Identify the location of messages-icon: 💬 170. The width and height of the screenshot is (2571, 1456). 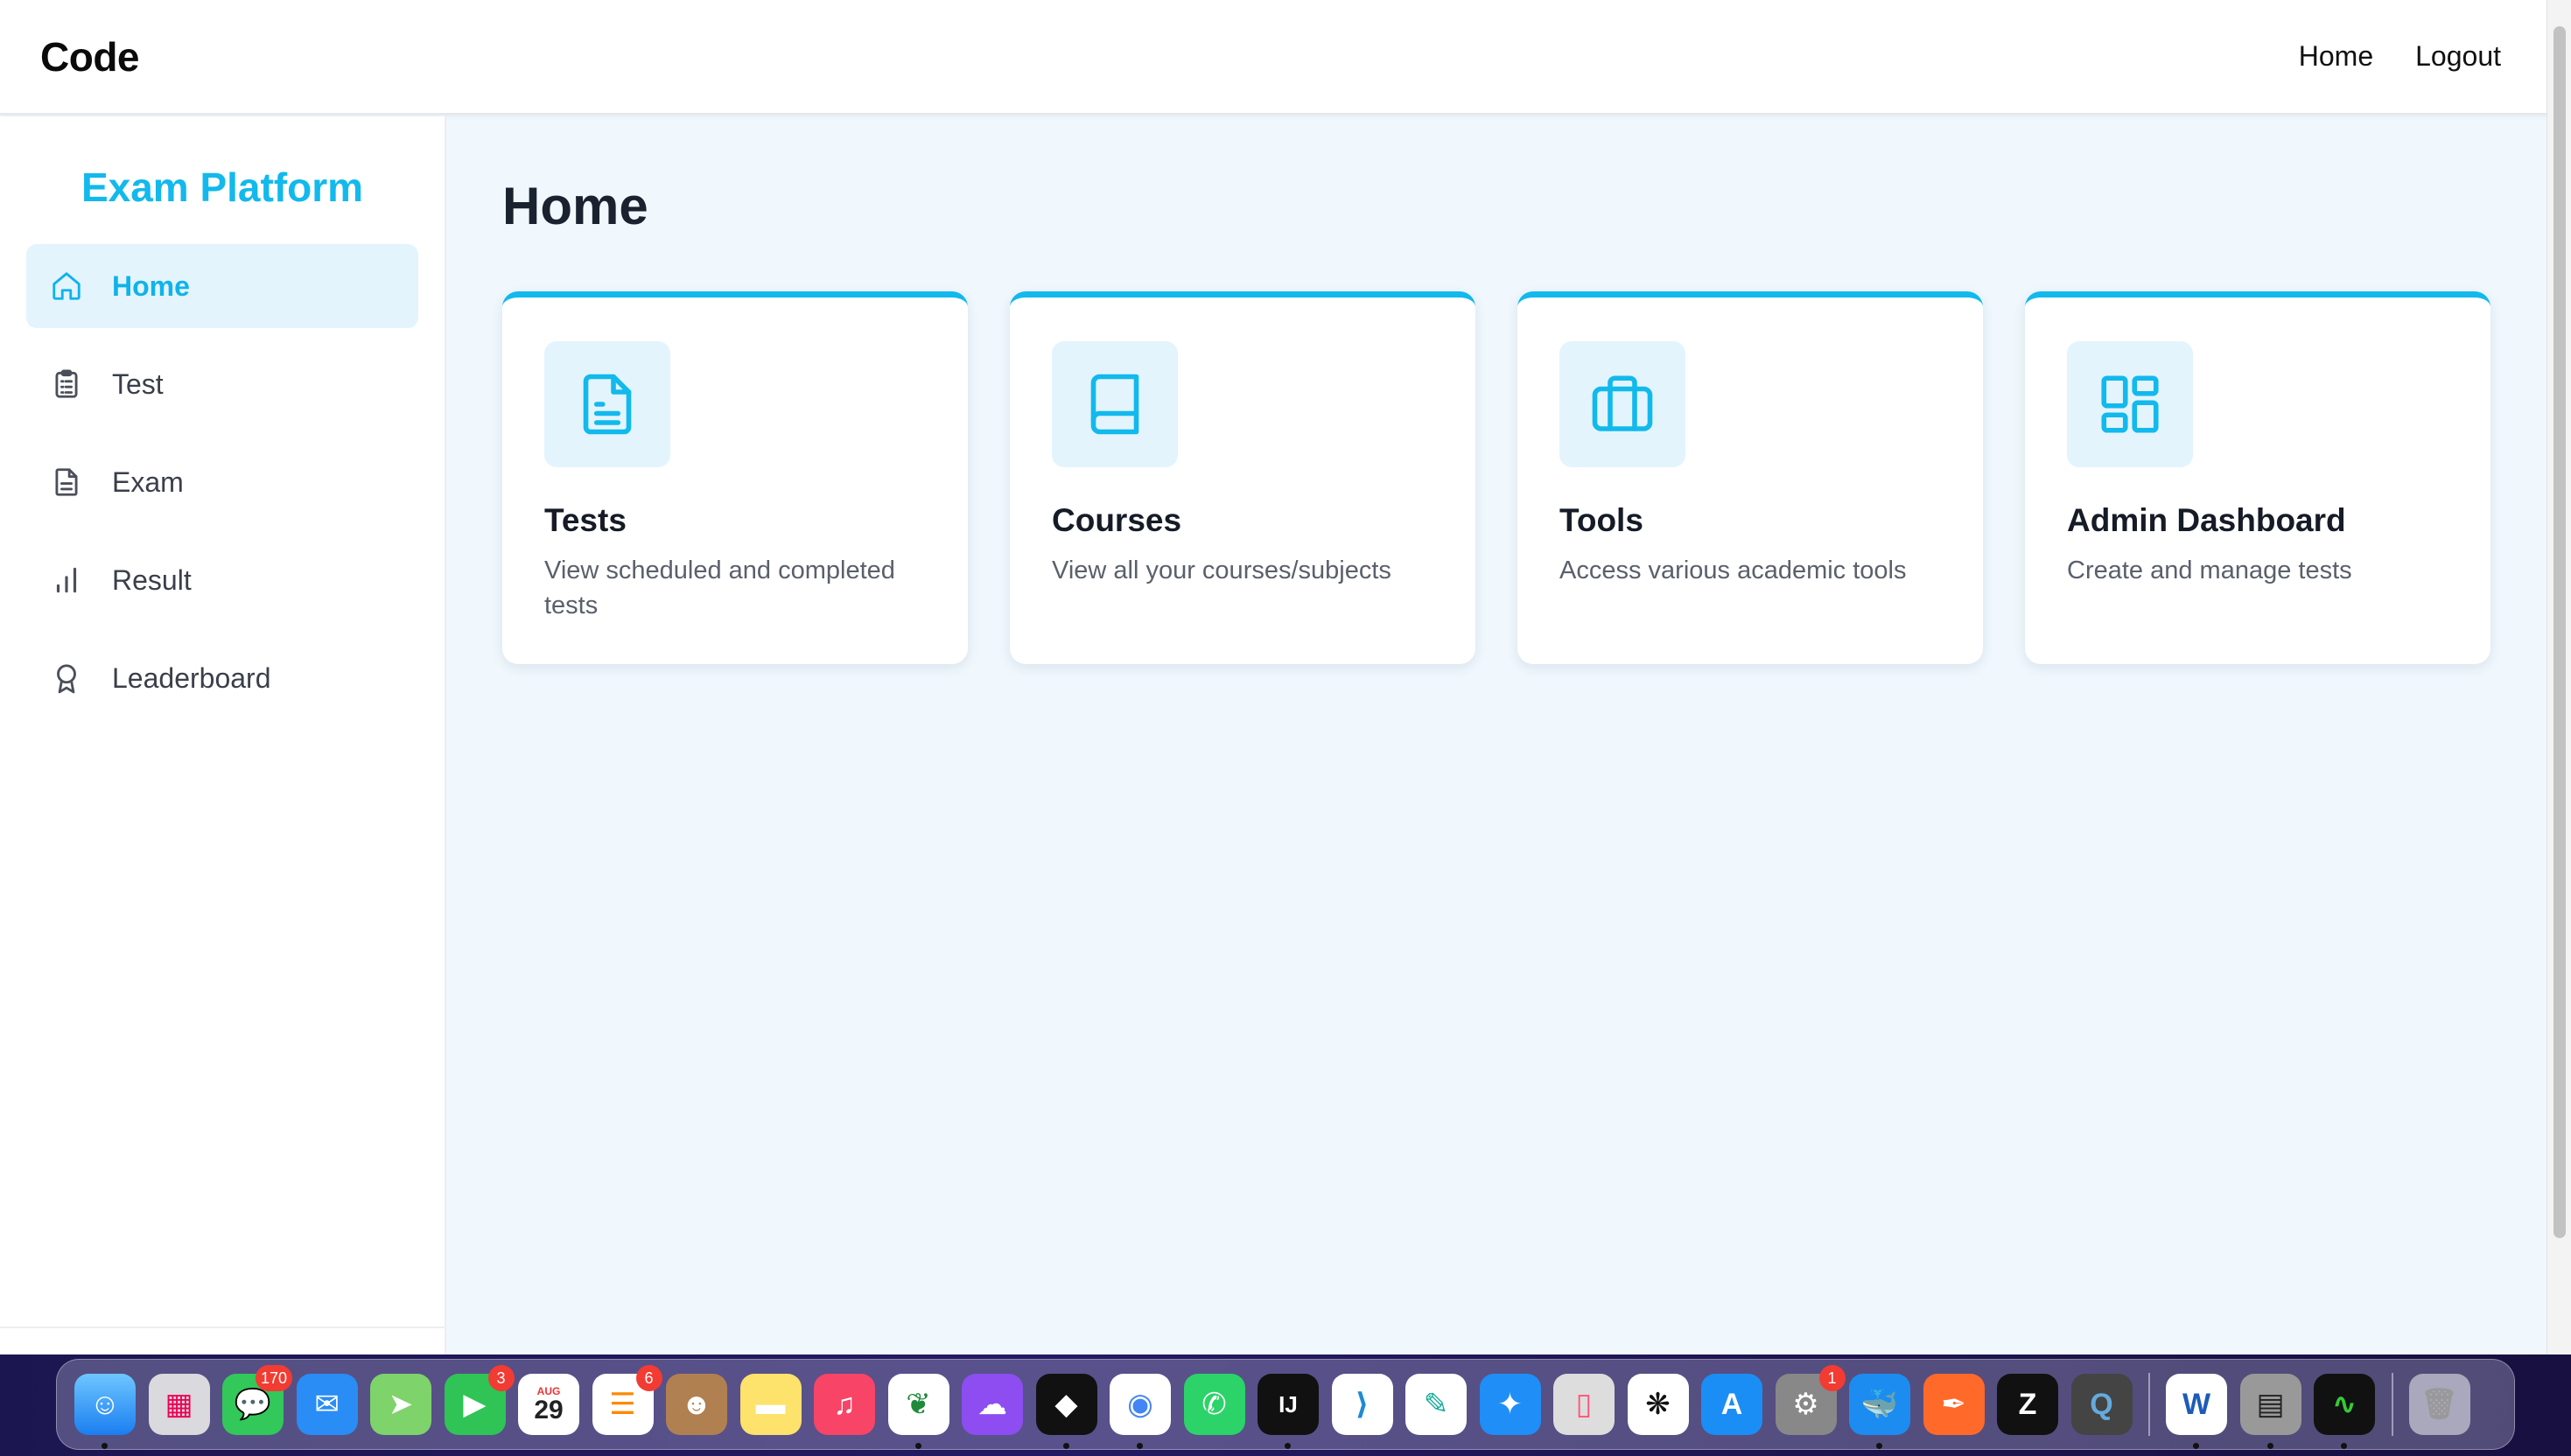
(257, 1400).